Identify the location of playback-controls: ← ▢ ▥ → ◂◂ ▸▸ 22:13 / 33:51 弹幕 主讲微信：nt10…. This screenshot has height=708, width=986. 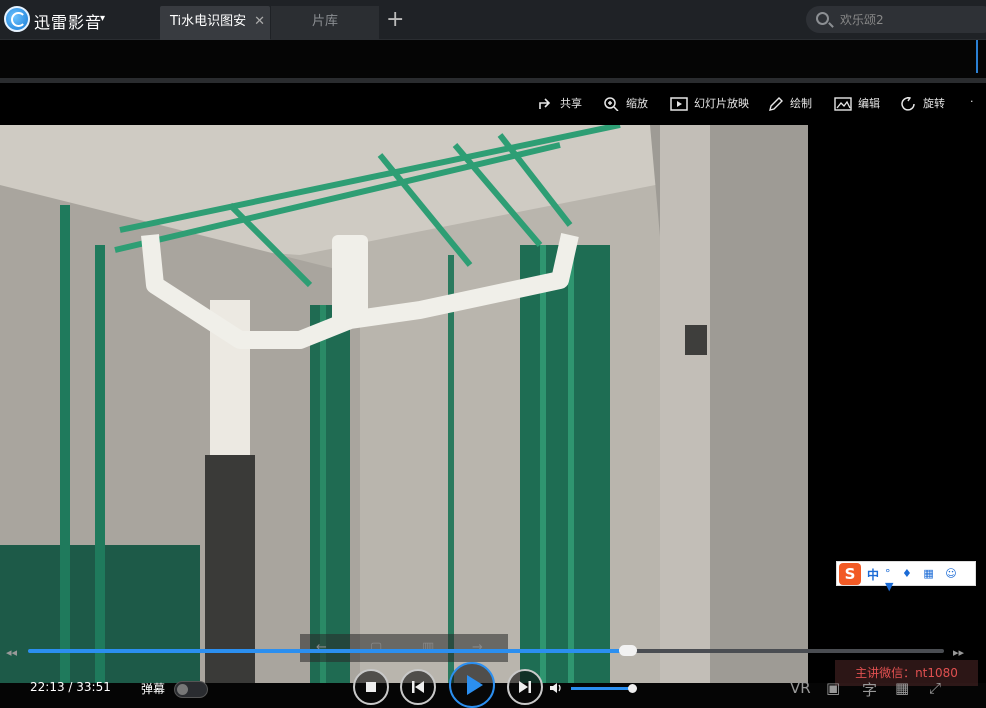
(493, 671).